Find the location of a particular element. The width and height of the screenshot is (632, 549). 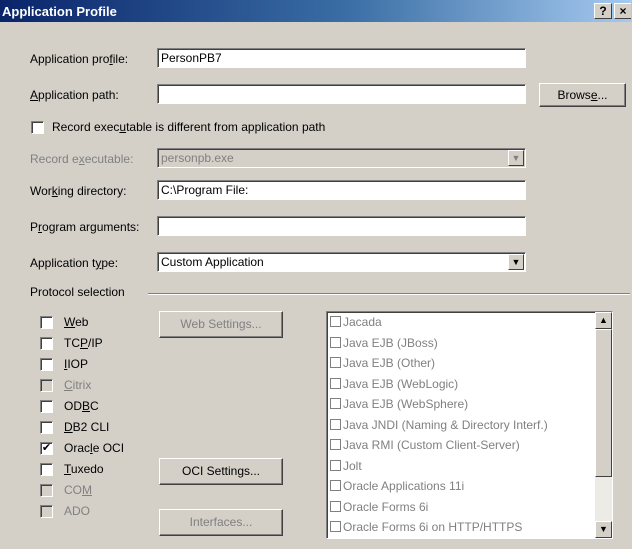

list-item-label: Java RMI (Custom Client-Server) is located at coordinates (431, 445).